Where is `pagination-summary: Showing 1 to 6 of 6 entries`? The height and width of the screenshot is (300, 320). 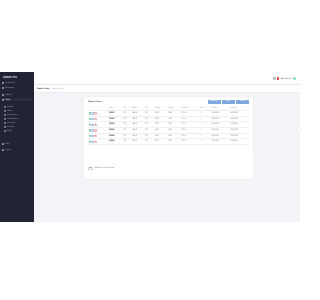 pagination-summary: Showing 1 to 6 of 6 entries is located at coordinates (104, 168).